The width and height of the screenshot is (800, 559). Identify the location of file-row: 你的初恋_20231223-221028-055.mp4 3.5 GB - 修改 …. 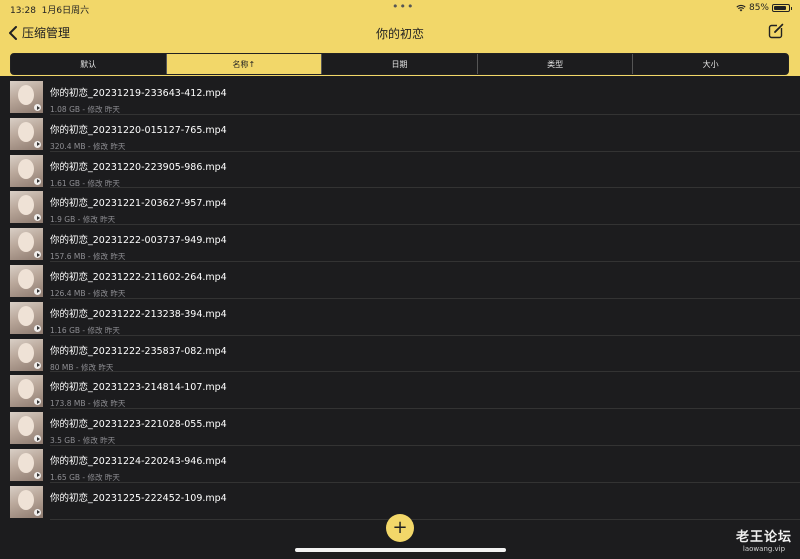
(400, 427).